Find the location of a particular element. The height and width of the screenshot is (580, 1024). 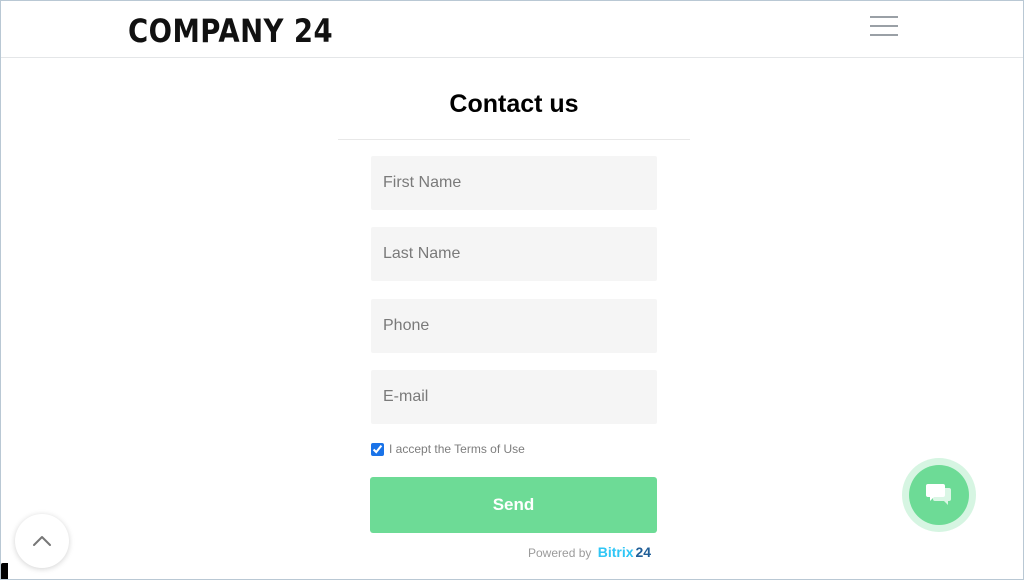

terms-checkbox is located at coordinates (377, 449).